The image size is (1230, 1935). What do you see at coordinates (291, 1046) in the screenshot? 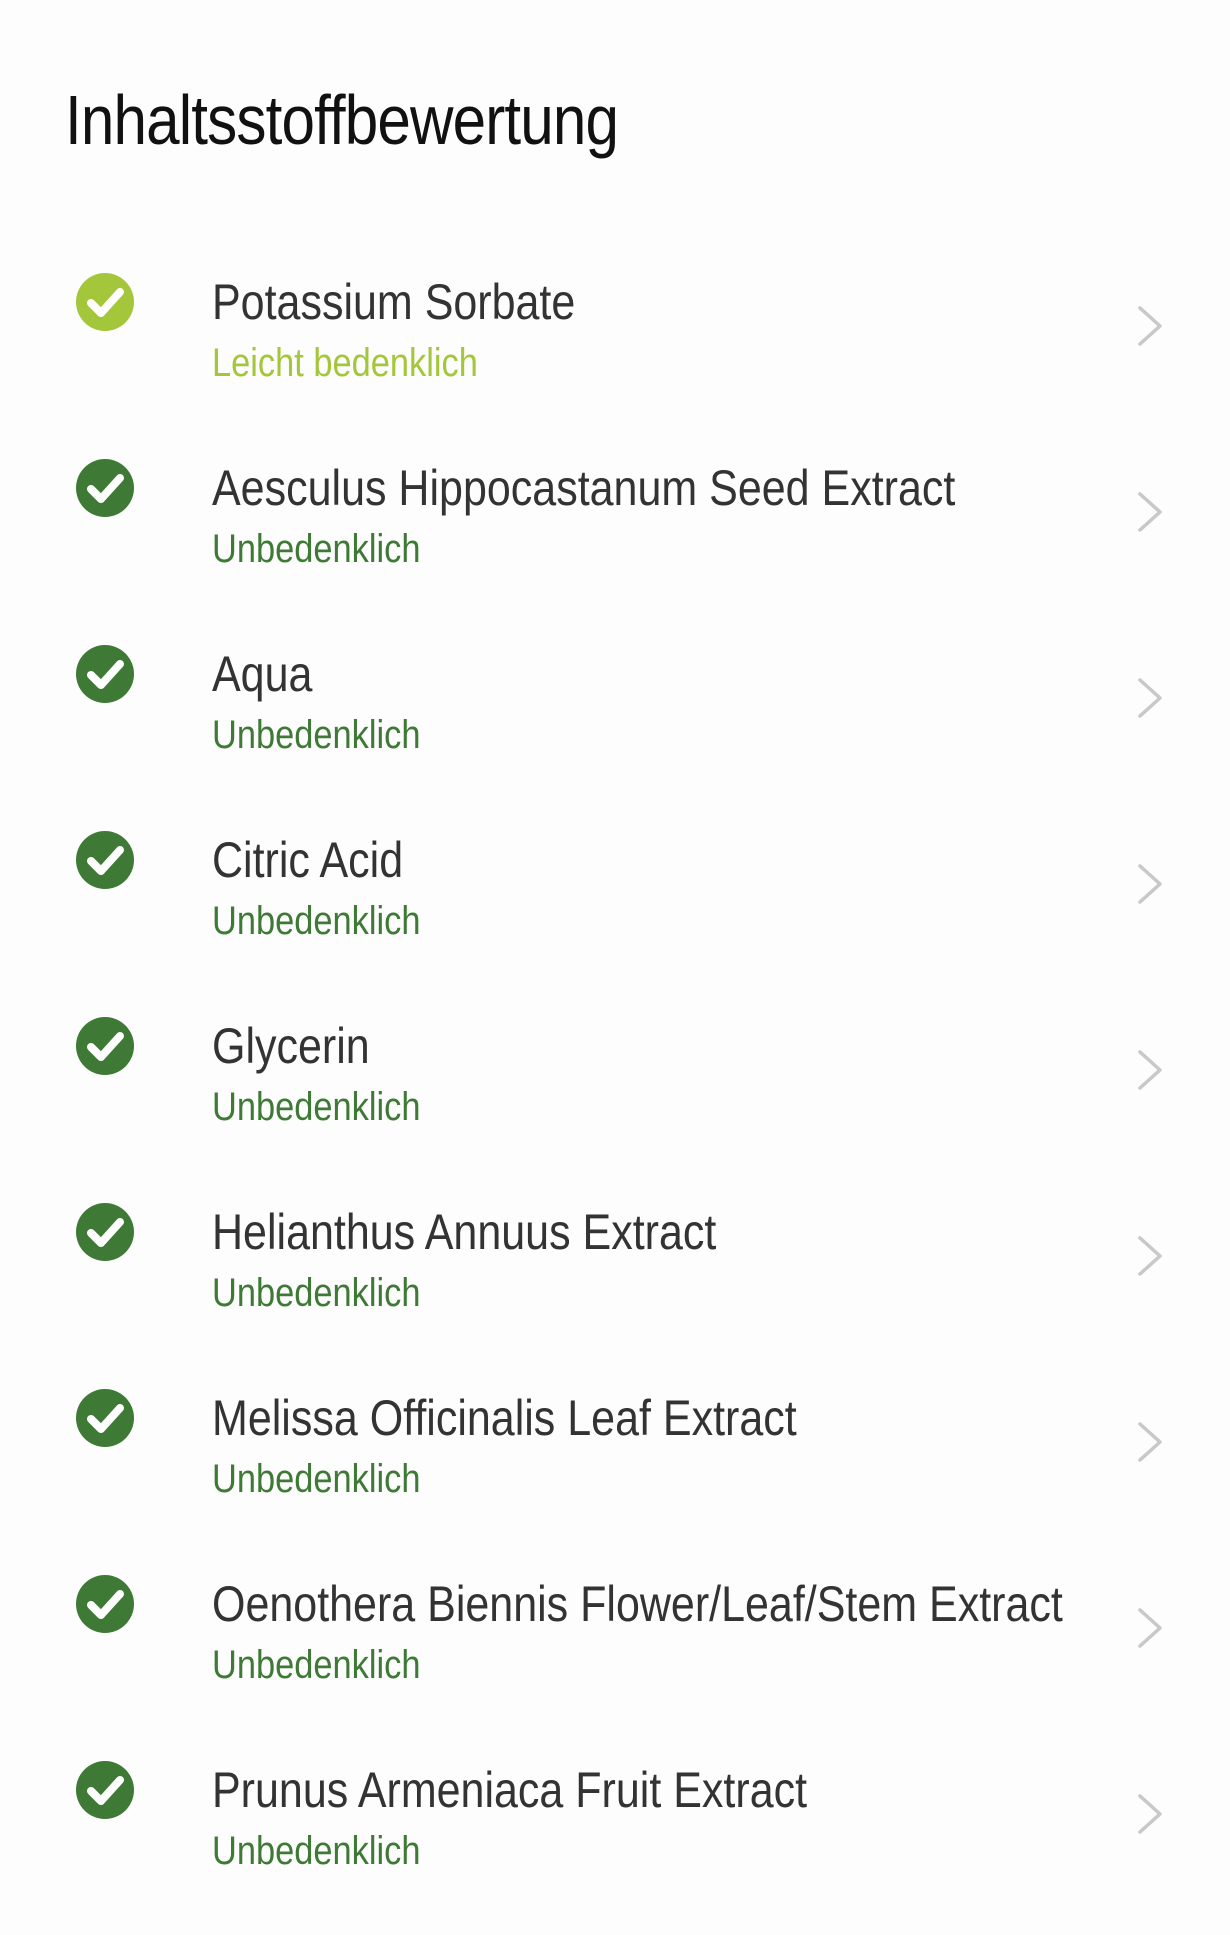
I see `ingredient-name: Glycerin` at bounding box center [291, 1046].